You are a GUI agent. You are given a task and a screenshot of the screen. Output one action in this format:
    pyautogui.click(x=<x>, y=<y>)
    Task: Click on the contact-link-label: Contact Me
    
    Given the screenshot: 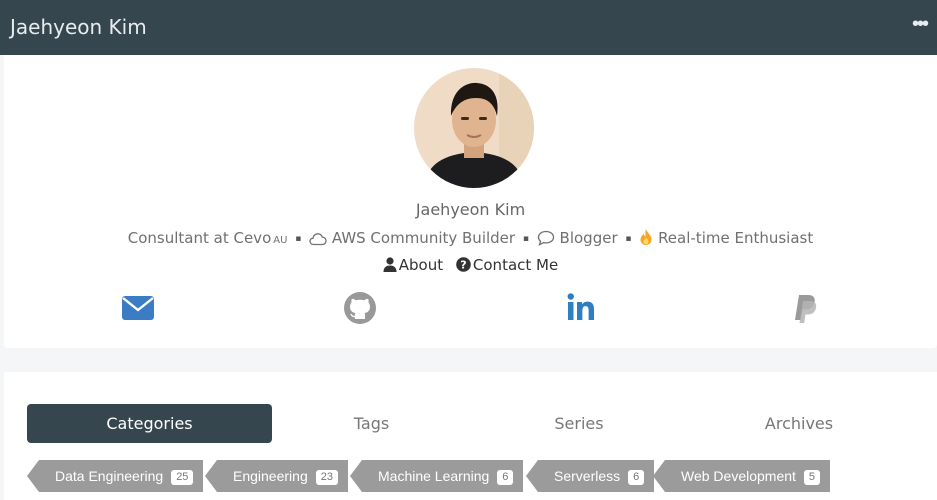 What is the action you would take?
    pyautogui.click(x=515, y=265)
    